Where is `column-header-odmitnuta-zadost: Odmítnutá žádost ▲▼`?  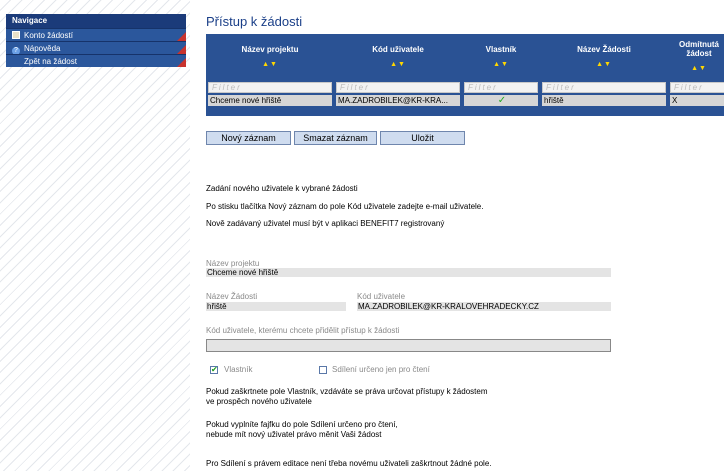
column-header-odmitnuta-zadost: Odmítnutá žádost ▲▼ is located at coordinates (696, 58).